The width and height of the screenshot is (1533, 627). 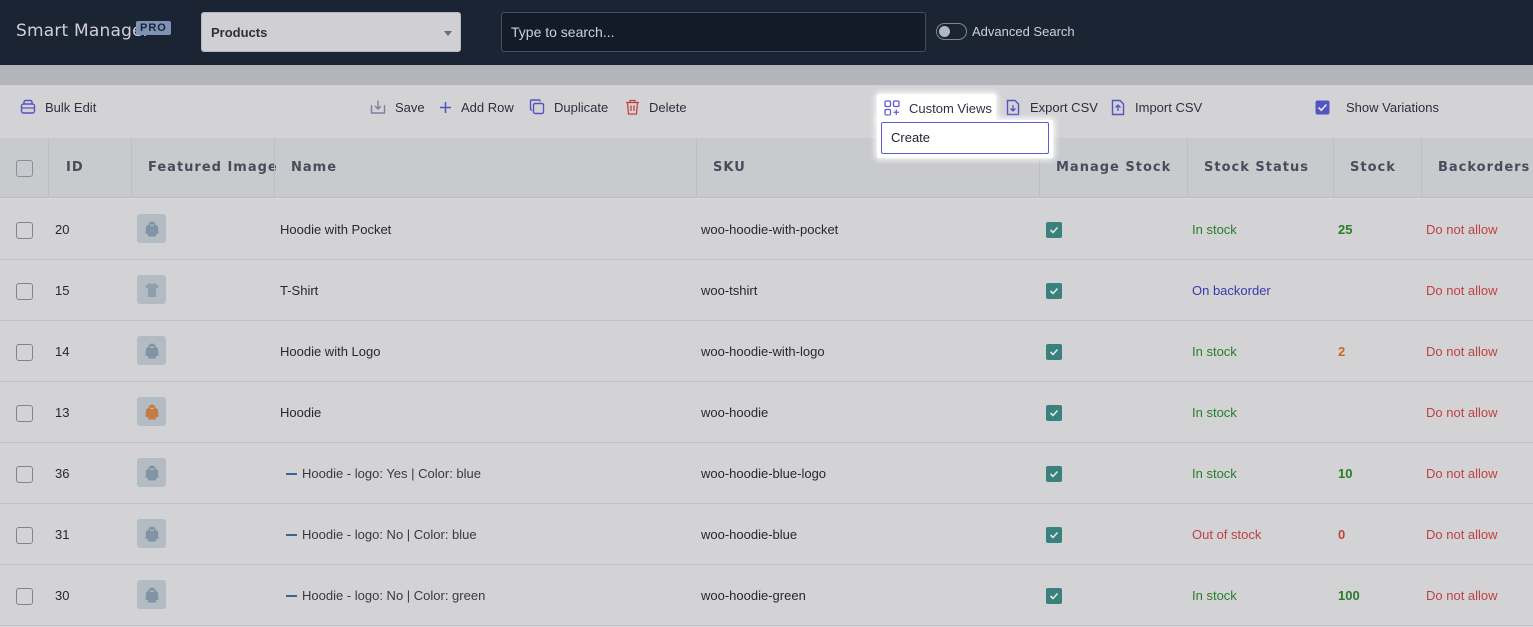 I want to click on cell-sku: woo-hoodie, so click(x=734, y=412).